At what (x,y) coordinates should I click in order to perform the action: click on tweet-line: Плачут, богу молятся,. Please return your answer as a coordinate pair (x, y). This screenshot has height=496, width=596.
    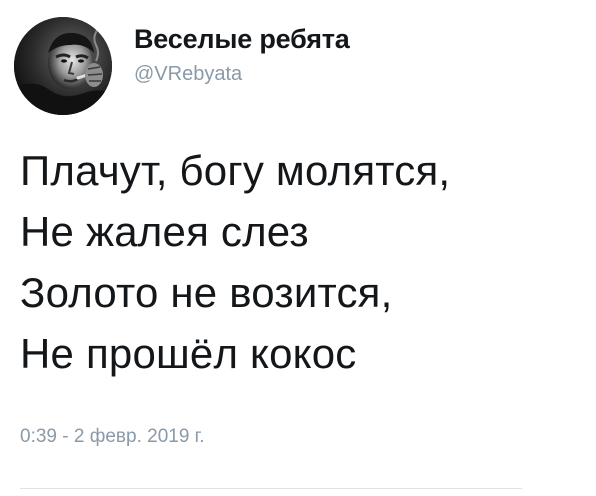
    Looking at the image, I should click on (235, 170).